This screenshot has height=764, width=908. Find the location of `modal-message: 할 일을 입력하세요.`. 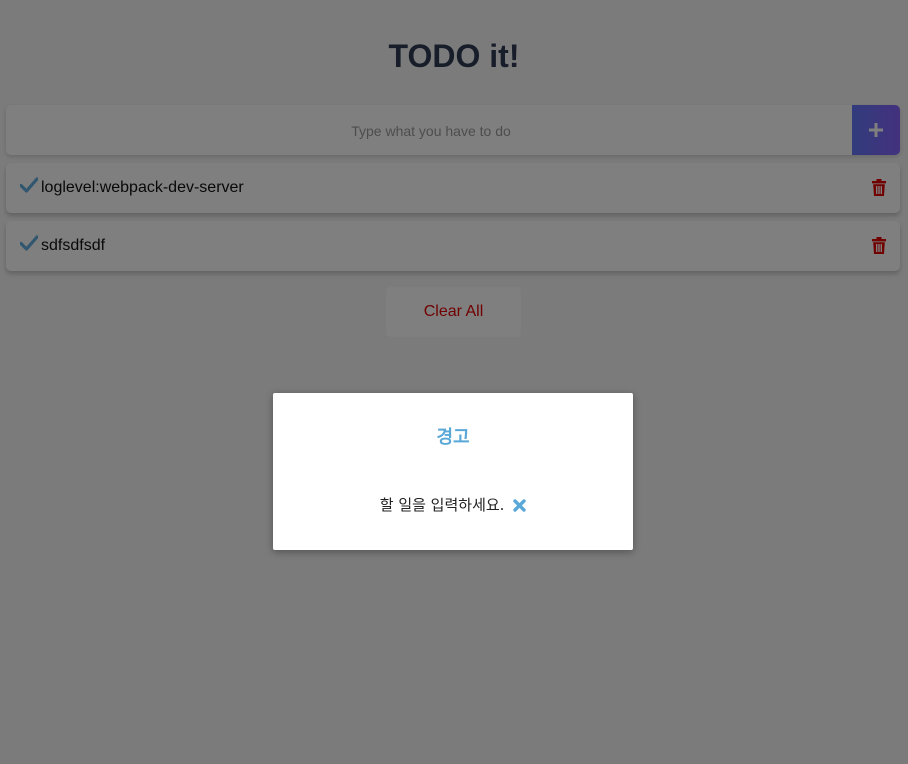

modal-message: 할 일을 입력하세요. is located at coordinates (442, 505).